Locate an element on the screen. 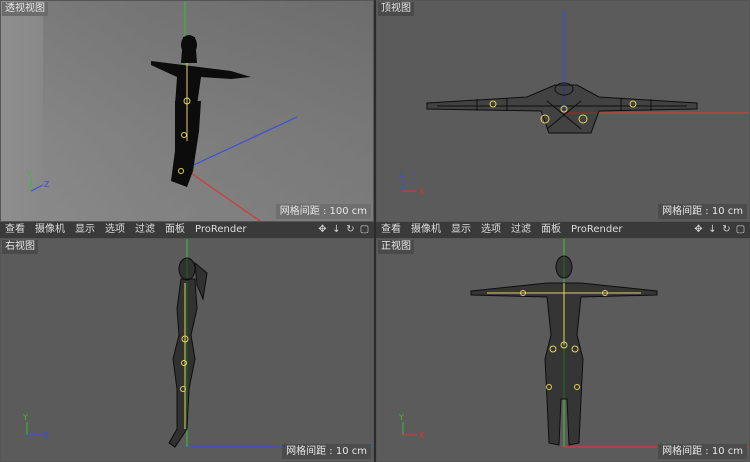 The width and height of the screenshot is (750, 462). world-z-axis is located at coordinates (241, 143).